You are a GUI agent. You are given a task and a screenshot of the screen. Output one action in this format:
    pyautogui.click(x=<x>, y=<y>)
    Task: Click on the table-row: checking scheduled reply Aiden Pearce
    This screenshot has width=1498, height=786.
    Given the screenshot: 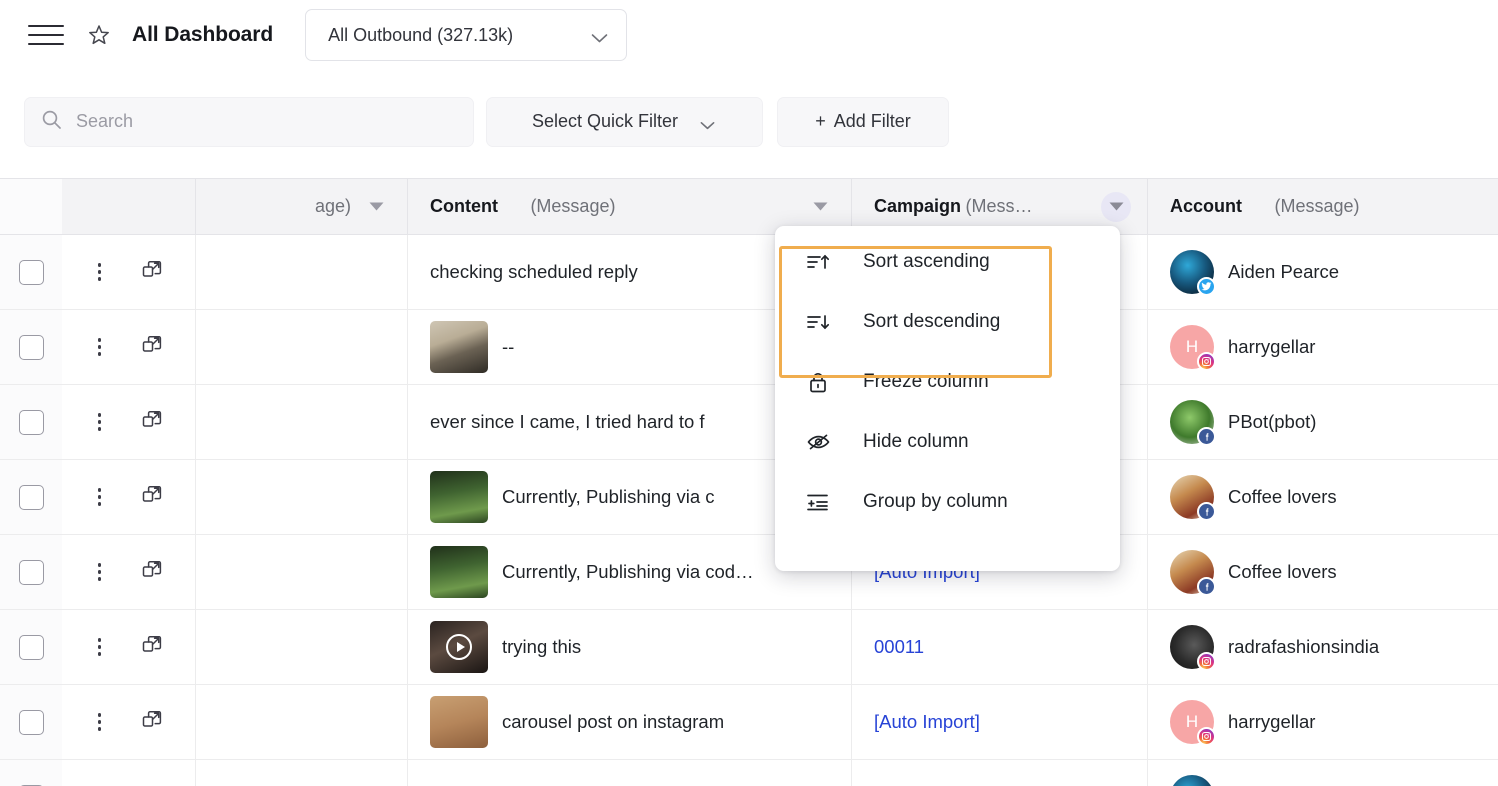 What is the action you would take?
    pyautogui.click(x=749, y=272)
    